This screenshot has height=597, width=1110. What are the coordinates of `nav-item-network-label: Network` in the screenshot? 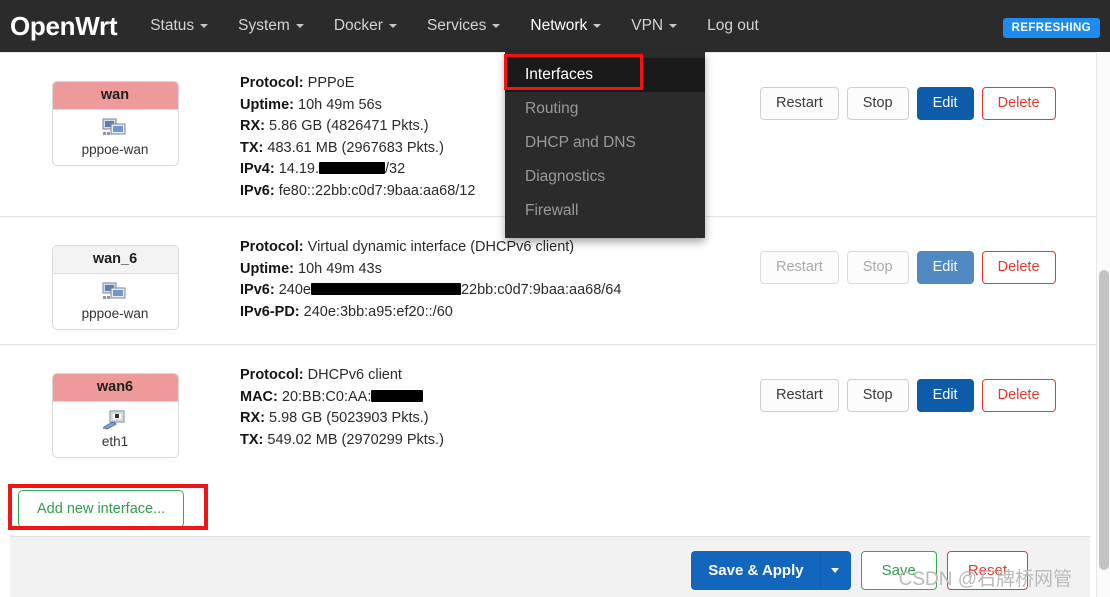 It's located at (559, 25).